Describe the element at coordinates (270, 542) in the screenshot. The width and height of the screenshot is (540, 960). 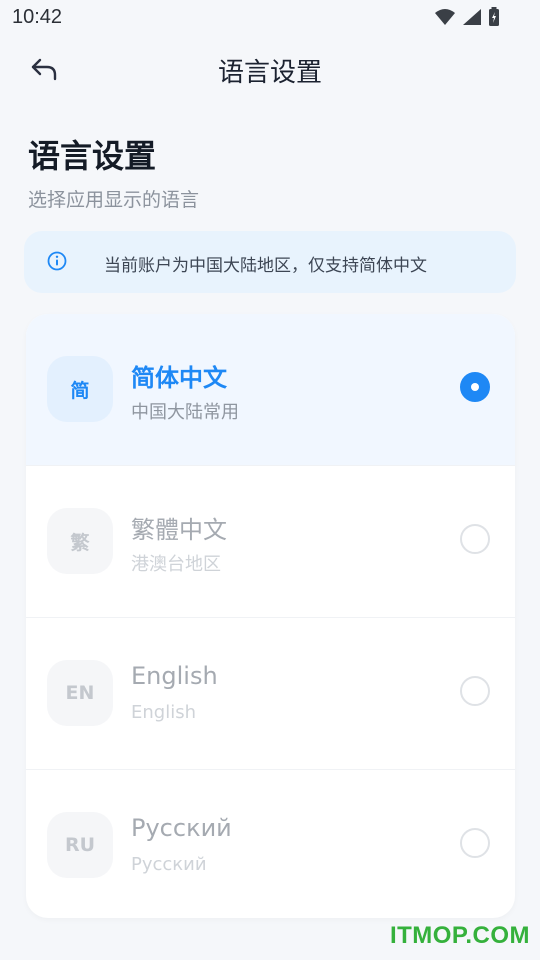
I see `language-option-zh-hant: 繁 繁體中文 港澳台地区` at that location.